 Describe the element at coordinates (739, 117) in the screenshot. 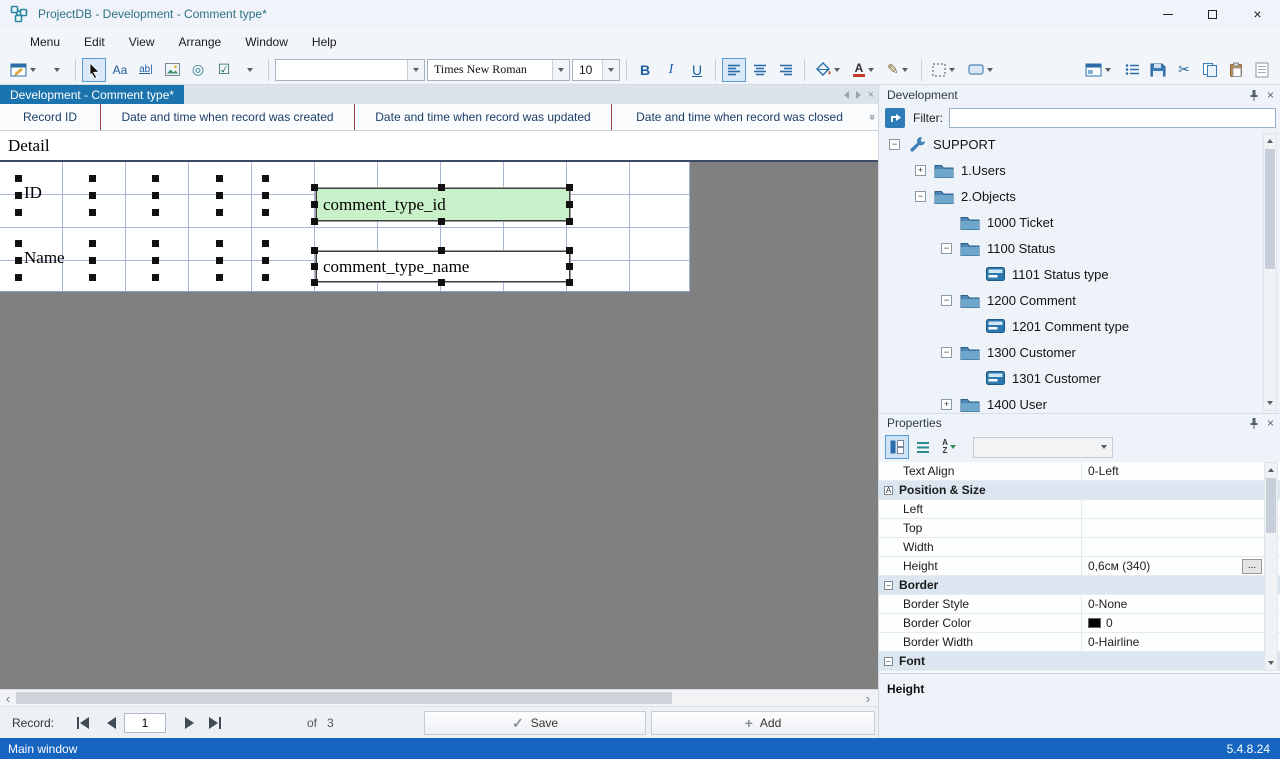

I see `column-header-closed: Date and time when record was closed` at that location.